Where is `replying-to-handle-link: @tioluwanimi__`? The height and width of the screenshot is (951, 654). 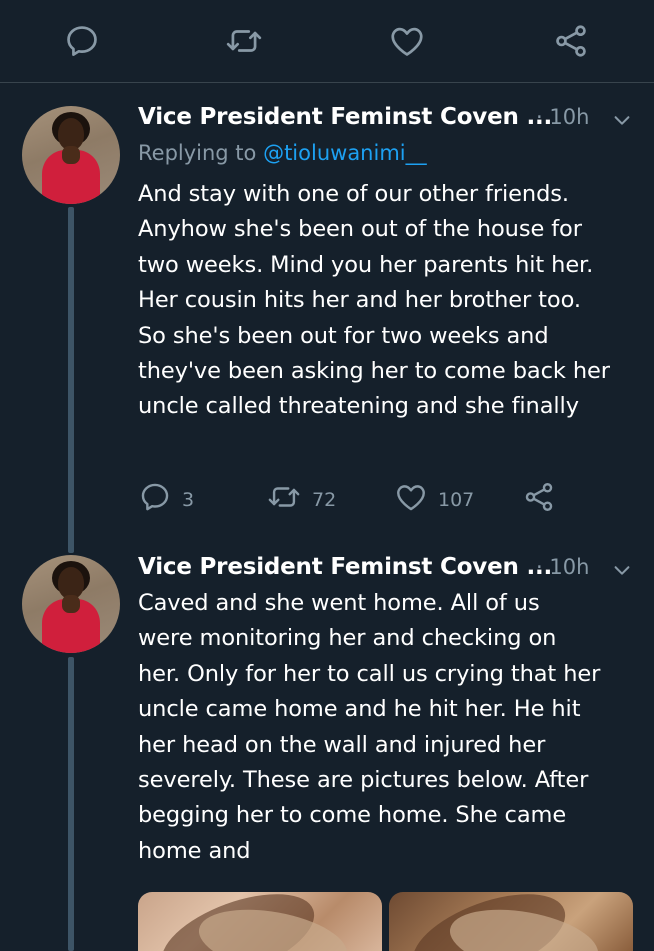
replying-to-handle-link: @tioluwanimi__ is located at coordinates (345, 153).